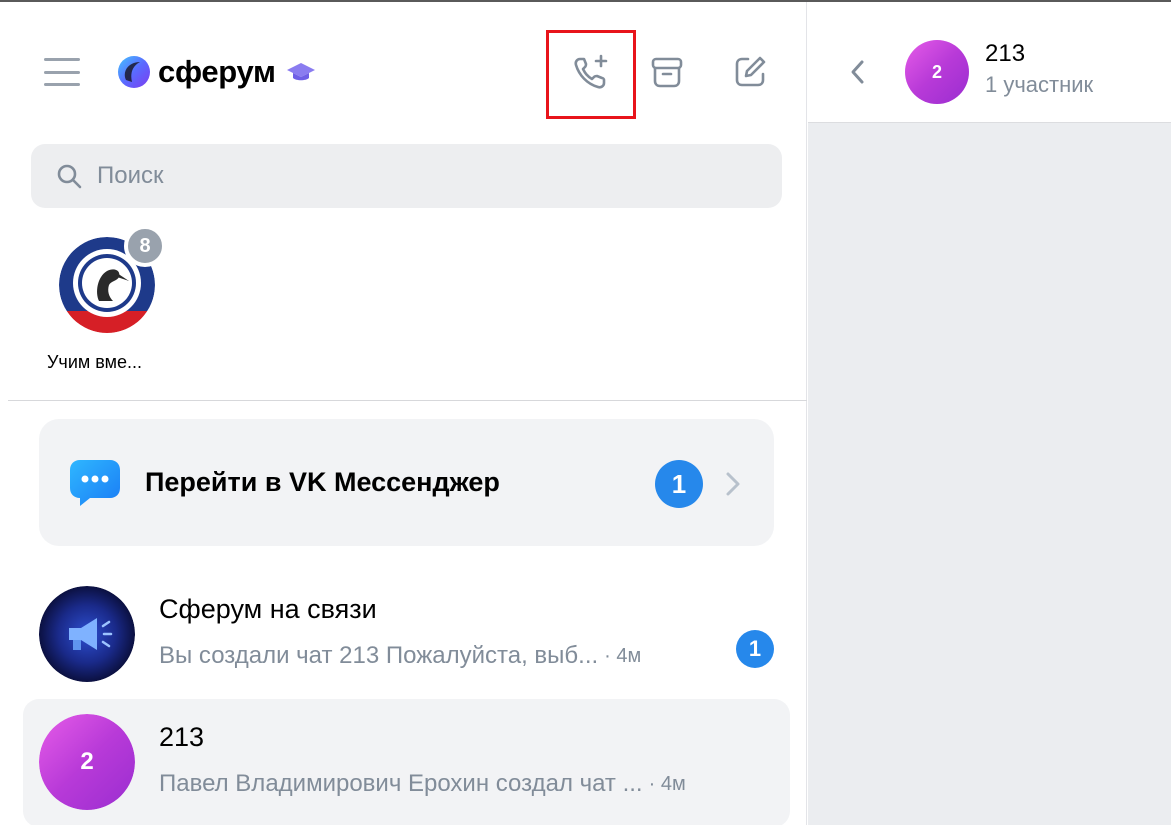 This screenshot has height=825, width=1171. I want to click on brand-logo: сферум, so click(216, 72).